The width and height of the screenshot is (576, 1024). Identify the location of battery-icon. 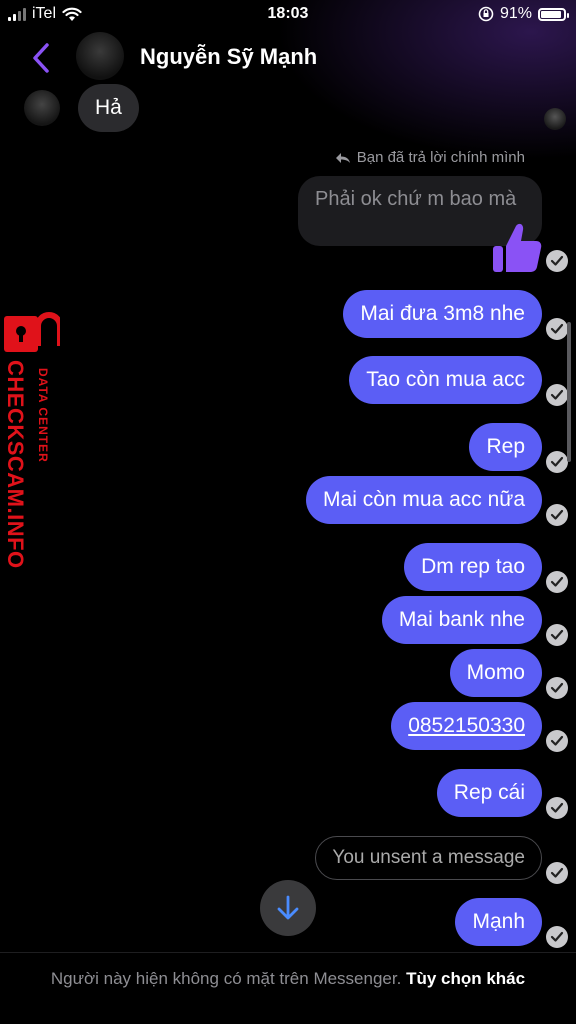
(553, 14).